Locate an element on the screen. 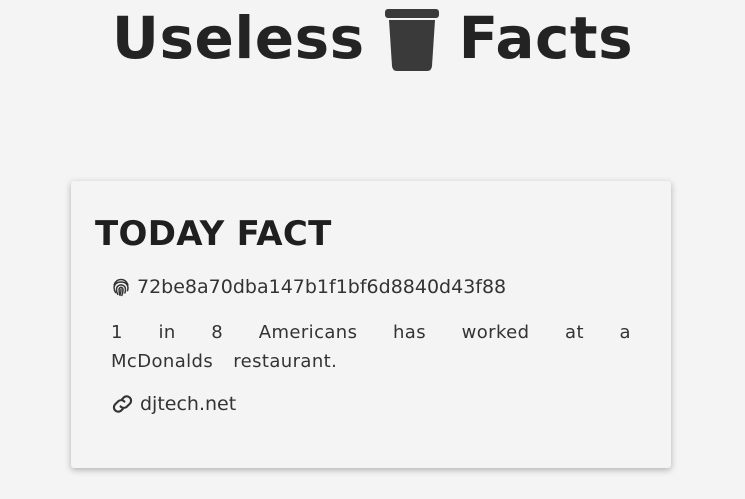 The image size is (745, 499). link-icon is located at coordinates (122, 404).